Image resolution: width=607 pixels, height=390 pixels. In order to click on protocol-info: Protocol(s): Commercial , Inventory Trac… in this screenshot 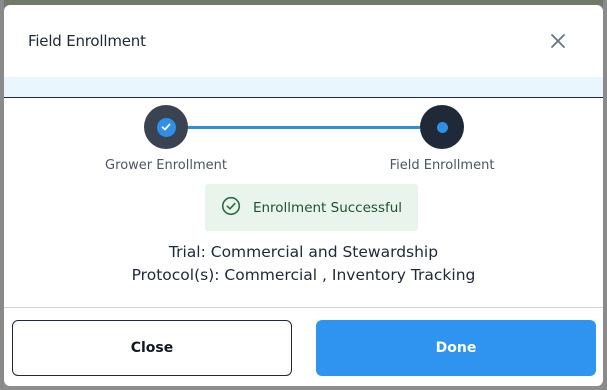, I will do `click(303, 275)`.